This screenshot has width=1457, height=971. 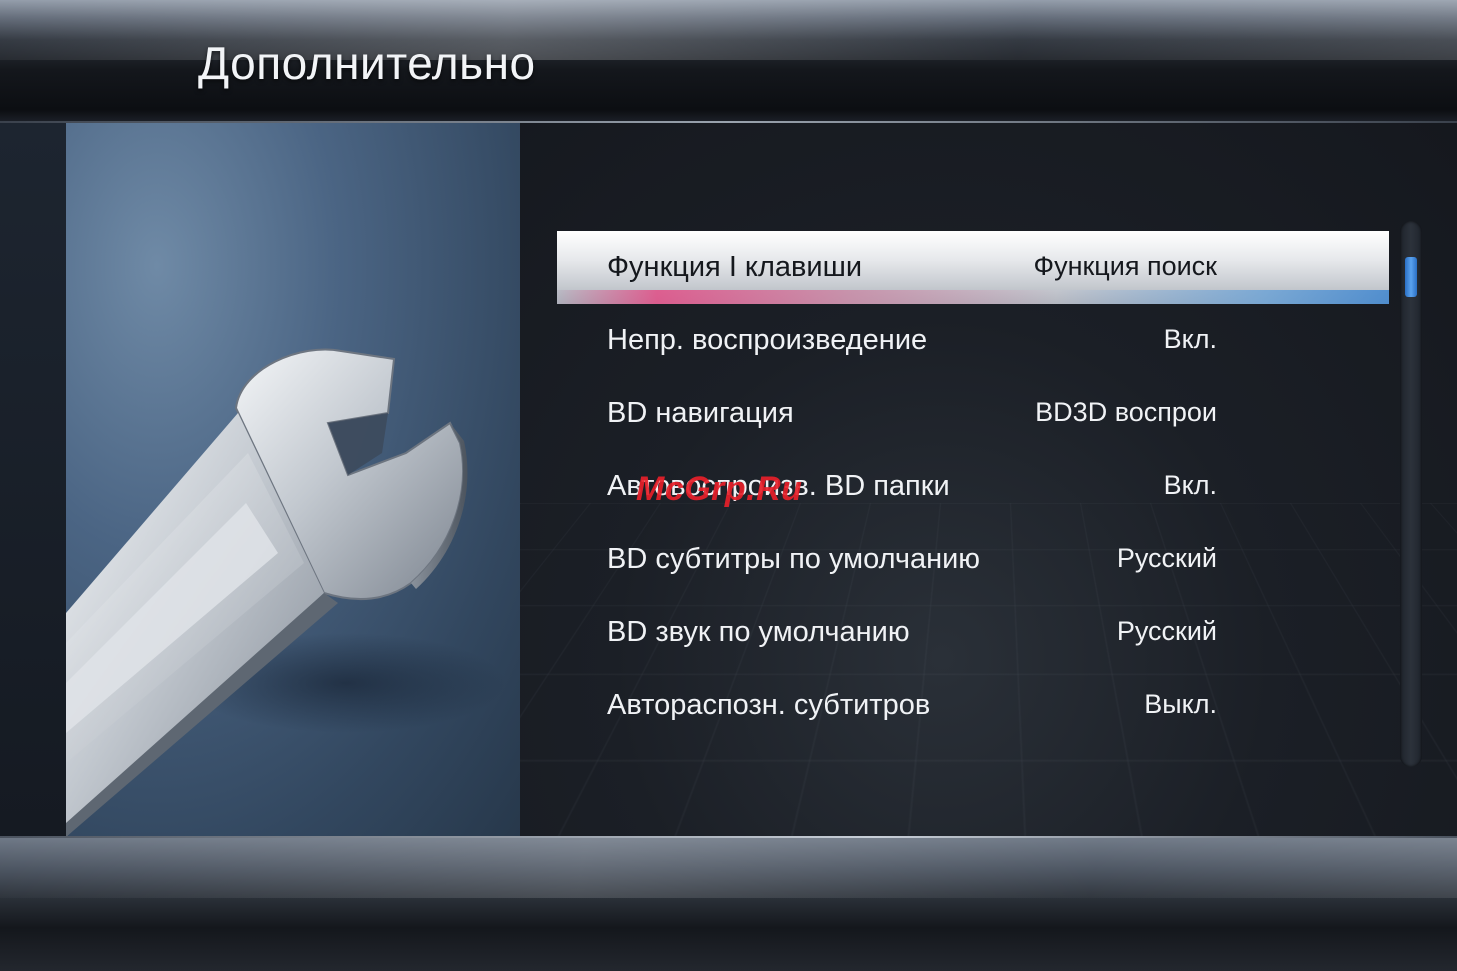 What do you see at coordinates (1126, 412) in the screenshot?
I see `menu-item-value: BD3D воспрои` at bounding box center [1126, 412].